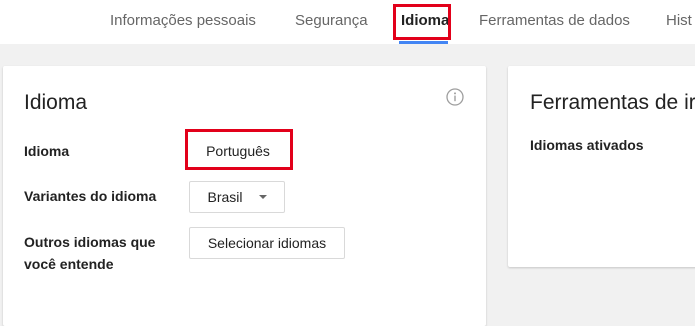 This screenshot has height=326, width=695. I want to click on language-card-title: Idioma, so click(56, 102).